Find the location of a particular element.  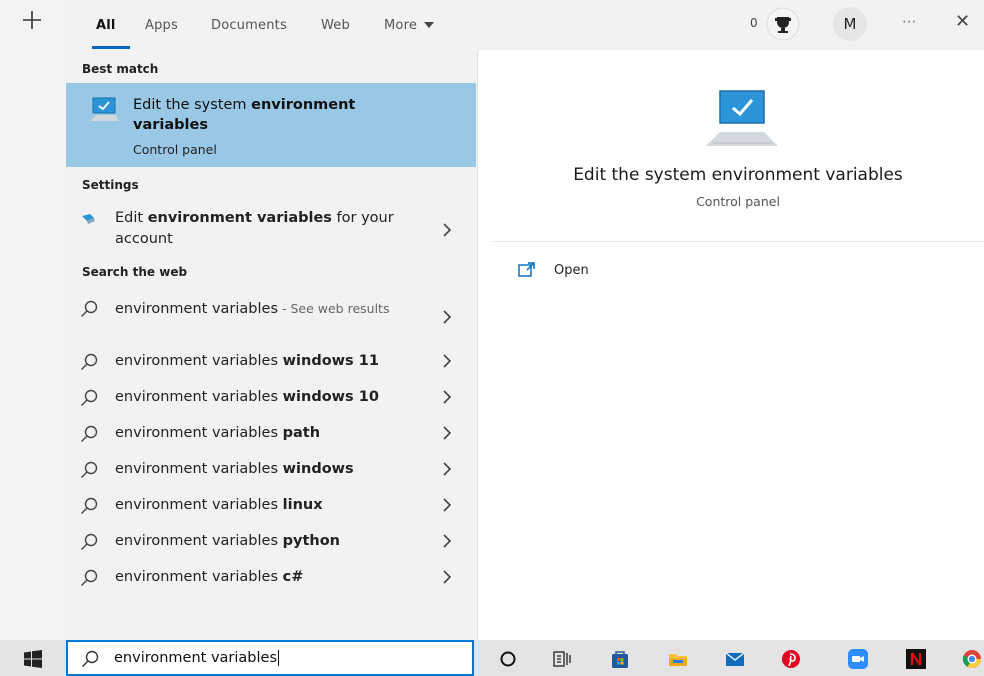

web-result-text: environment variables windows is located at coordinates (234, 469).